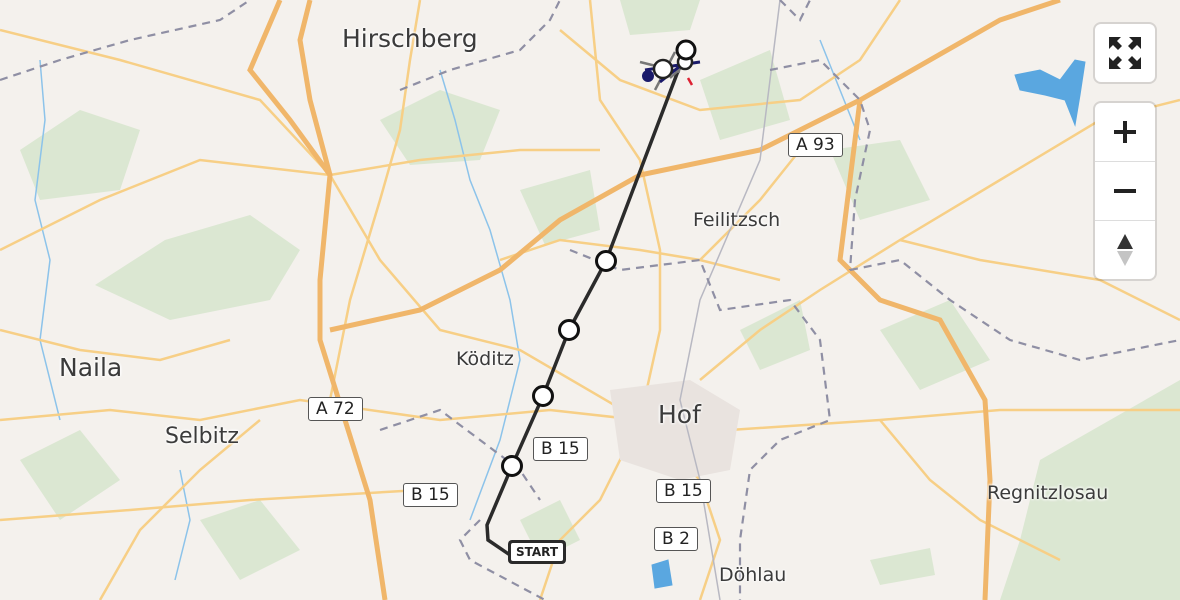 This screenshot has height=600, width=1180. Describe the element at coordinates (410, 38) in the screenshot. I see `place-label-hirschberg: Hirschberg` at that location.